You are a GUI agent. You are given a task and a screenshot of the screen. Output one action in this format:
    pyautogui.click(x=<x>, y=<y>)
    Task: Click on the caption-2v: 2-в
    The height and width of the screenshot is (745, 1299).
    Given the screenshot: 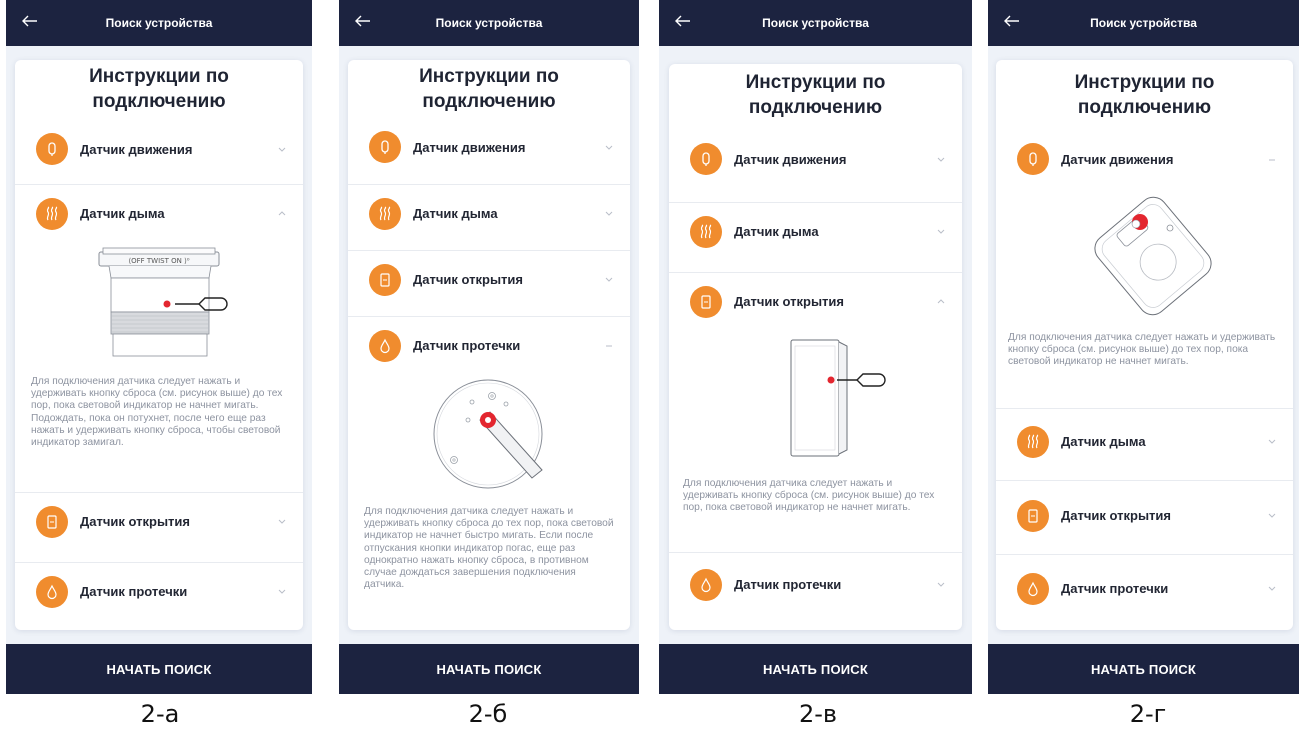 What is the action you would take?
    pyautogui.click(x=818, y=714)
    